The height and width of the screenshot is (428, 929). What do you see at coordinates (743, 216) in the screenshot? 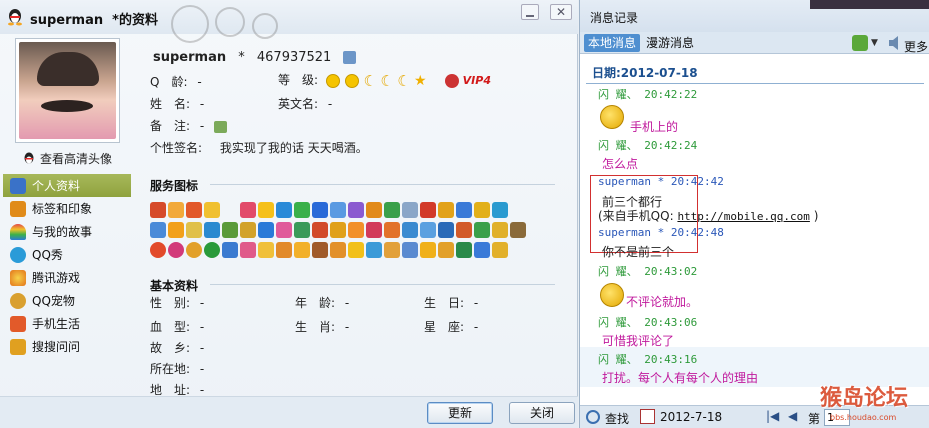
I see `mobile-qq-link: http://mobile.qq.com` at bounding box center [743, 216].